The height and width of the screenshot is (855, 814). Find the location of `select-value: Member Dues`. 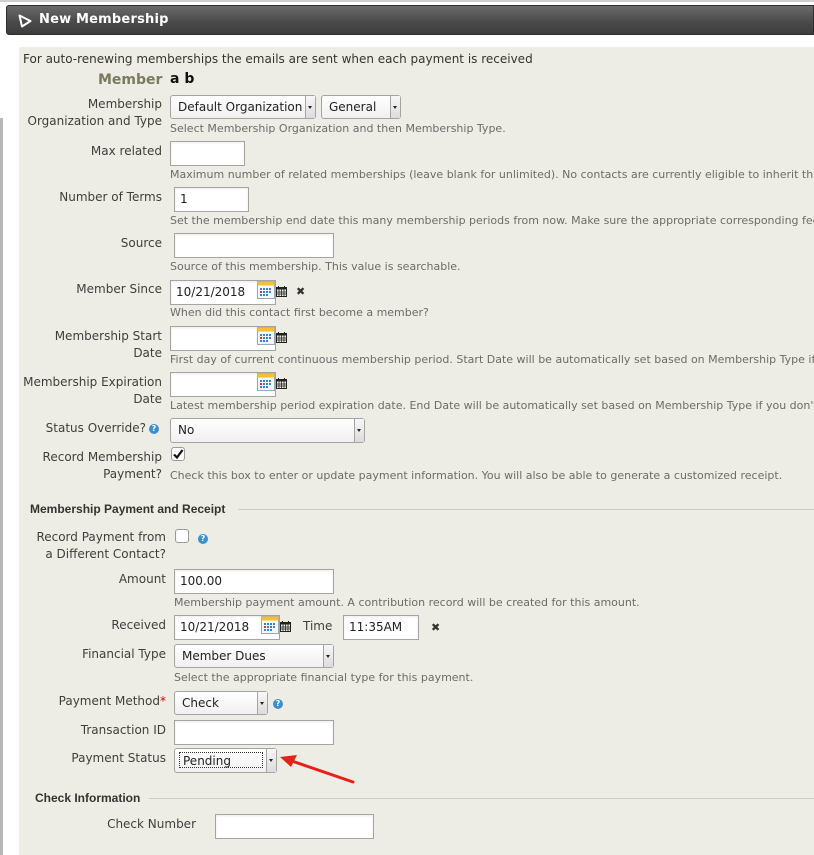

select-value: Member Dues is located at coordinates (224, 656).